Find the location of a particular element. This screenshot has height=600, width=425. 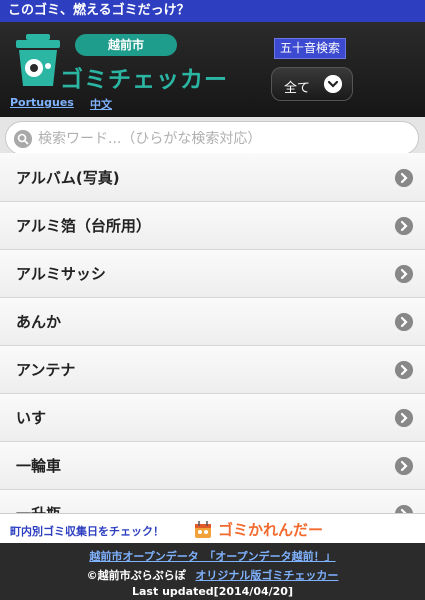

list-item: アルミサッシ is located at coordinates (212, 274).